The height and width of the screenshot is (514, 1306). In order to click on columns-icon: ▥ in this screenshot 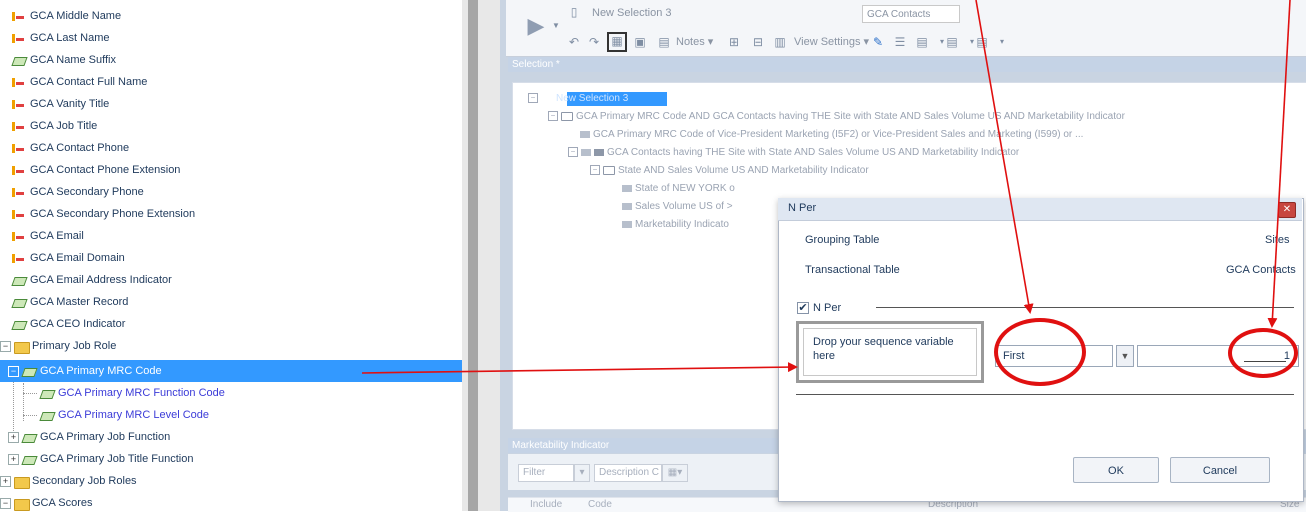, I will do `click(780, 42)`.